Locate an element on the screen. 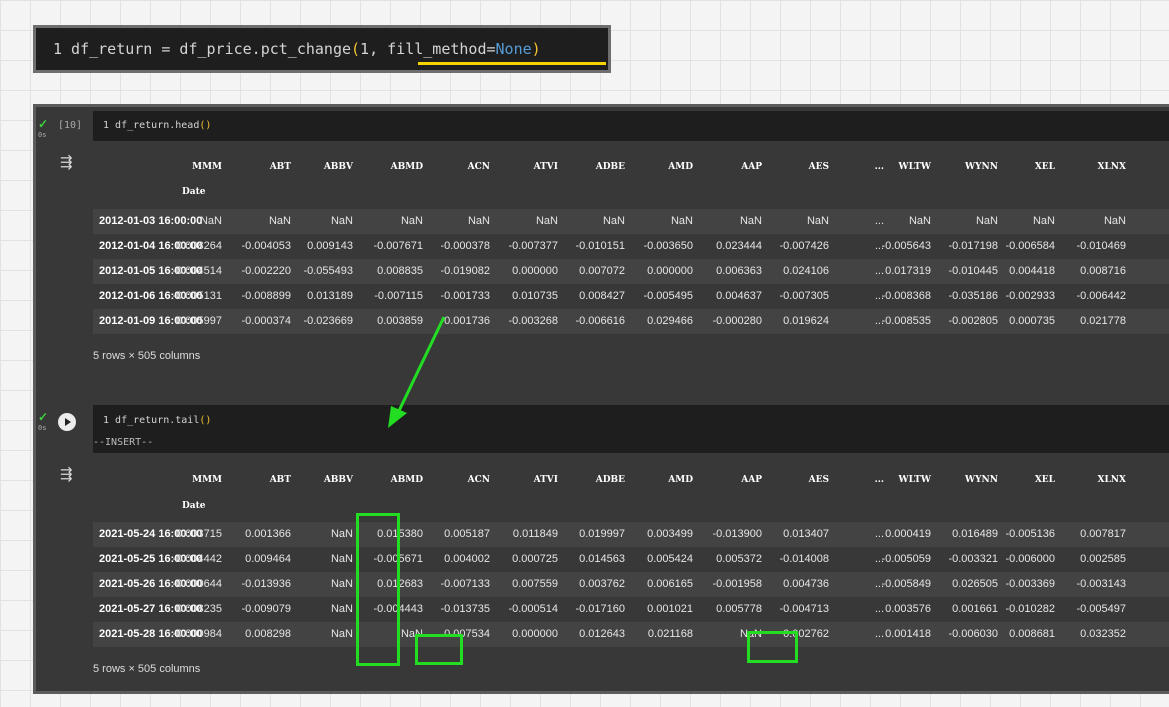 The image size is (1169, 707). table-cell: 0.006165 is located at coordinates (670, 584).